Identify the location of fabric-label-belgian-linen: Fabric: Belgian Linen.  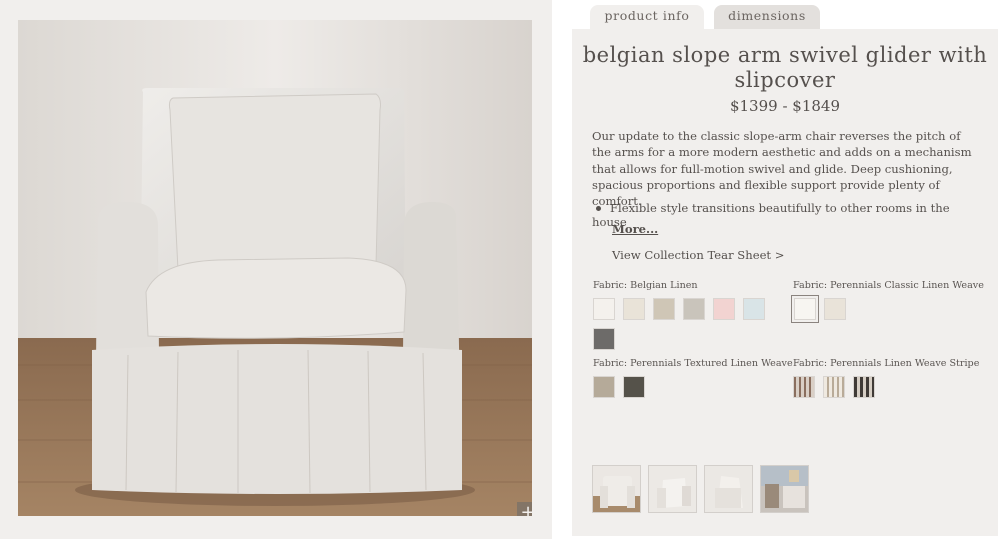
(645, 285).